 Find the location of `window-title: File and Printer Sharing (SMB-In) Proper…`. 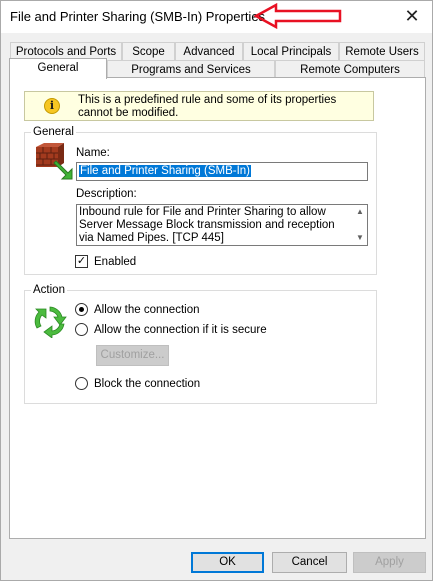

window-title: File and Printer Sharing (SMB-In) Proper… is located at coordinates (138, 16).